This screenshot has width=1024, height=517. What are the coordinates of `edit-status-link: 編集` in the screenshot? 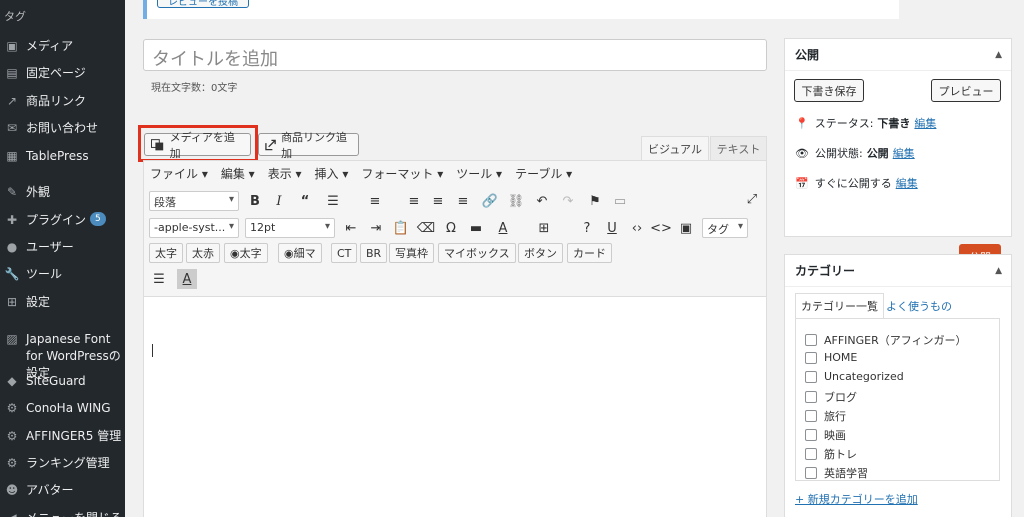 It's located at (925, 123).